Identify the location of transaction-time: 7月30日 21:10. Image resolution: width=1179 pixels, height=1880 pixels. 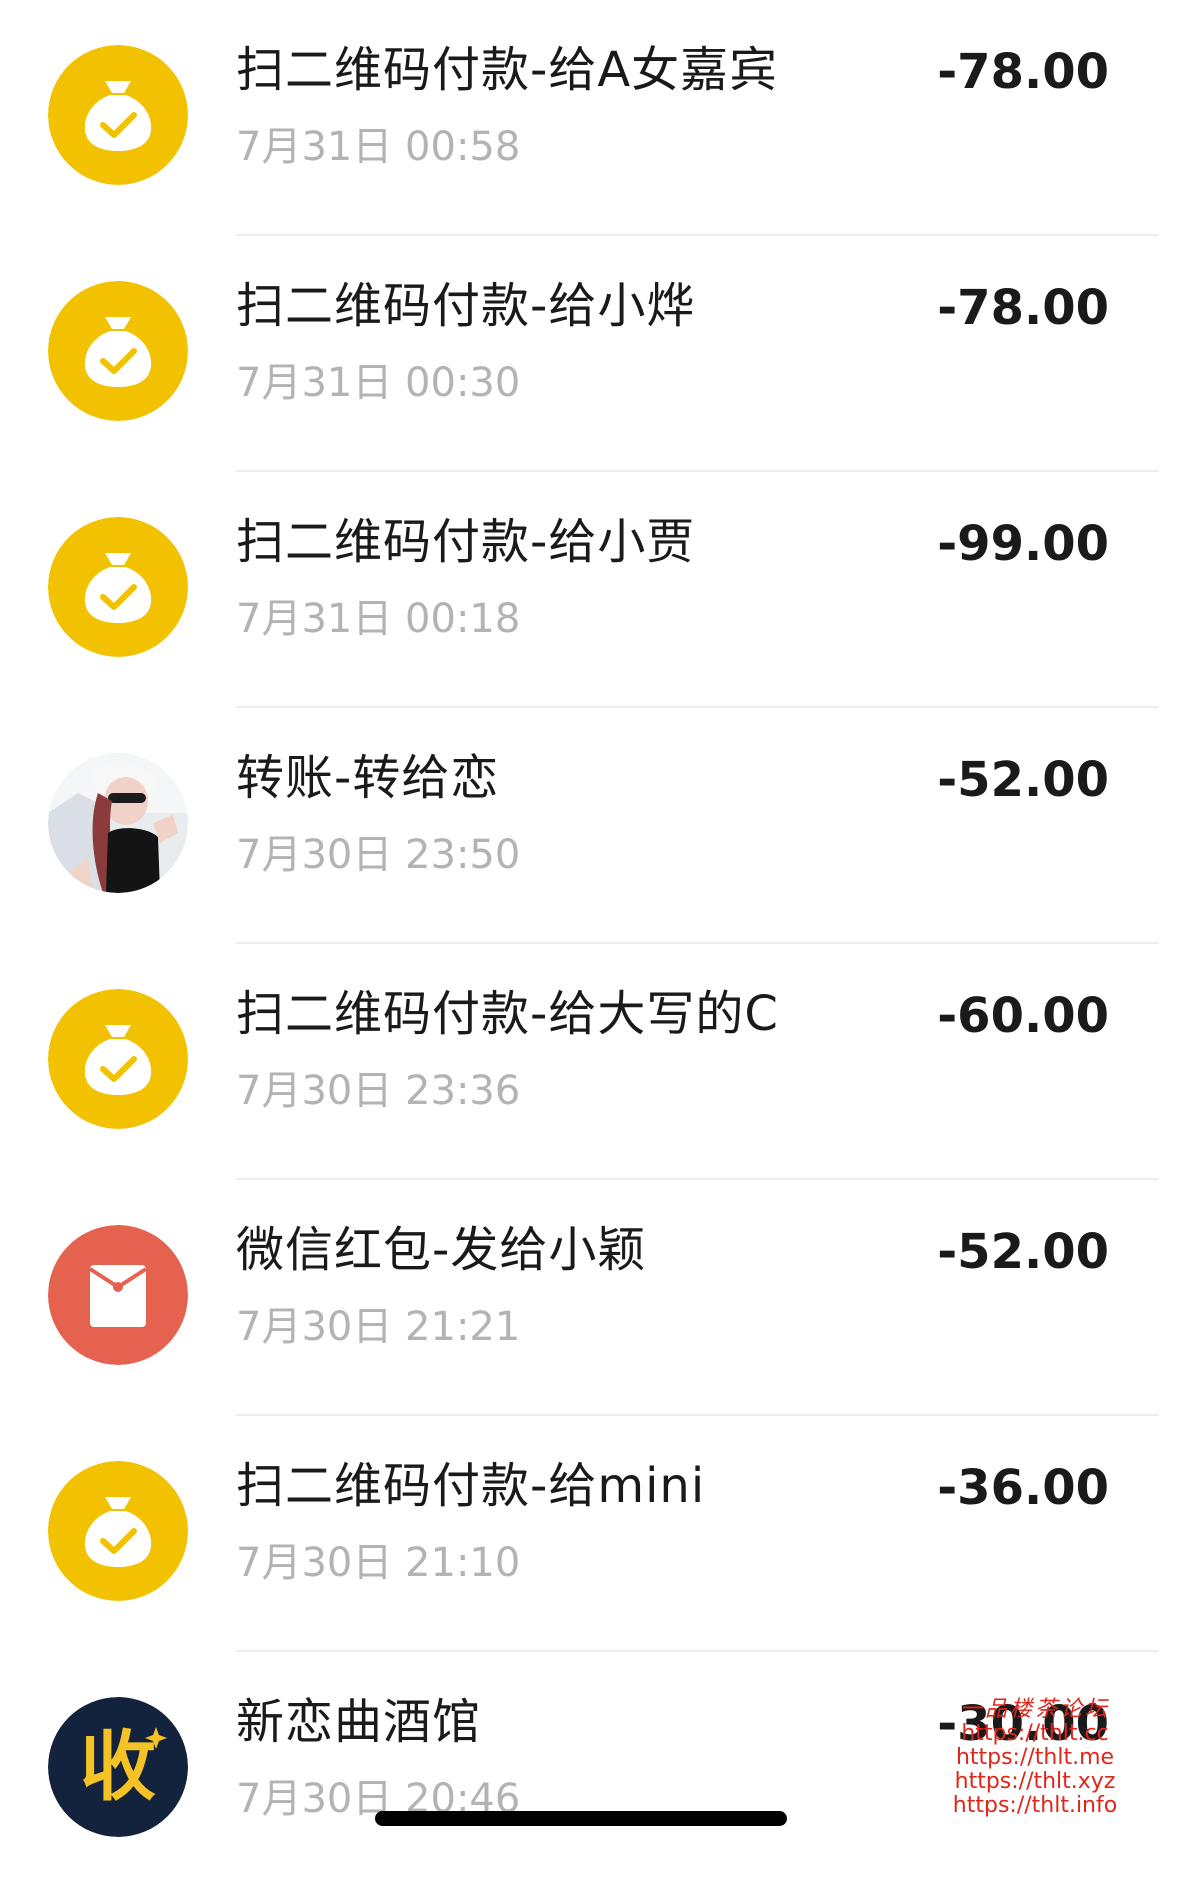
(378, 1563).